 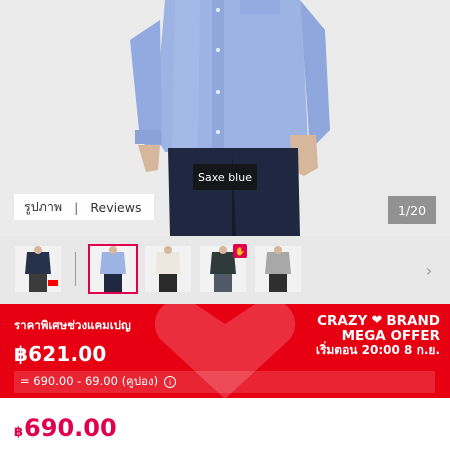 I want to click on brand-mega-offer: MEGA OFFER, so click(x=390, y=335).